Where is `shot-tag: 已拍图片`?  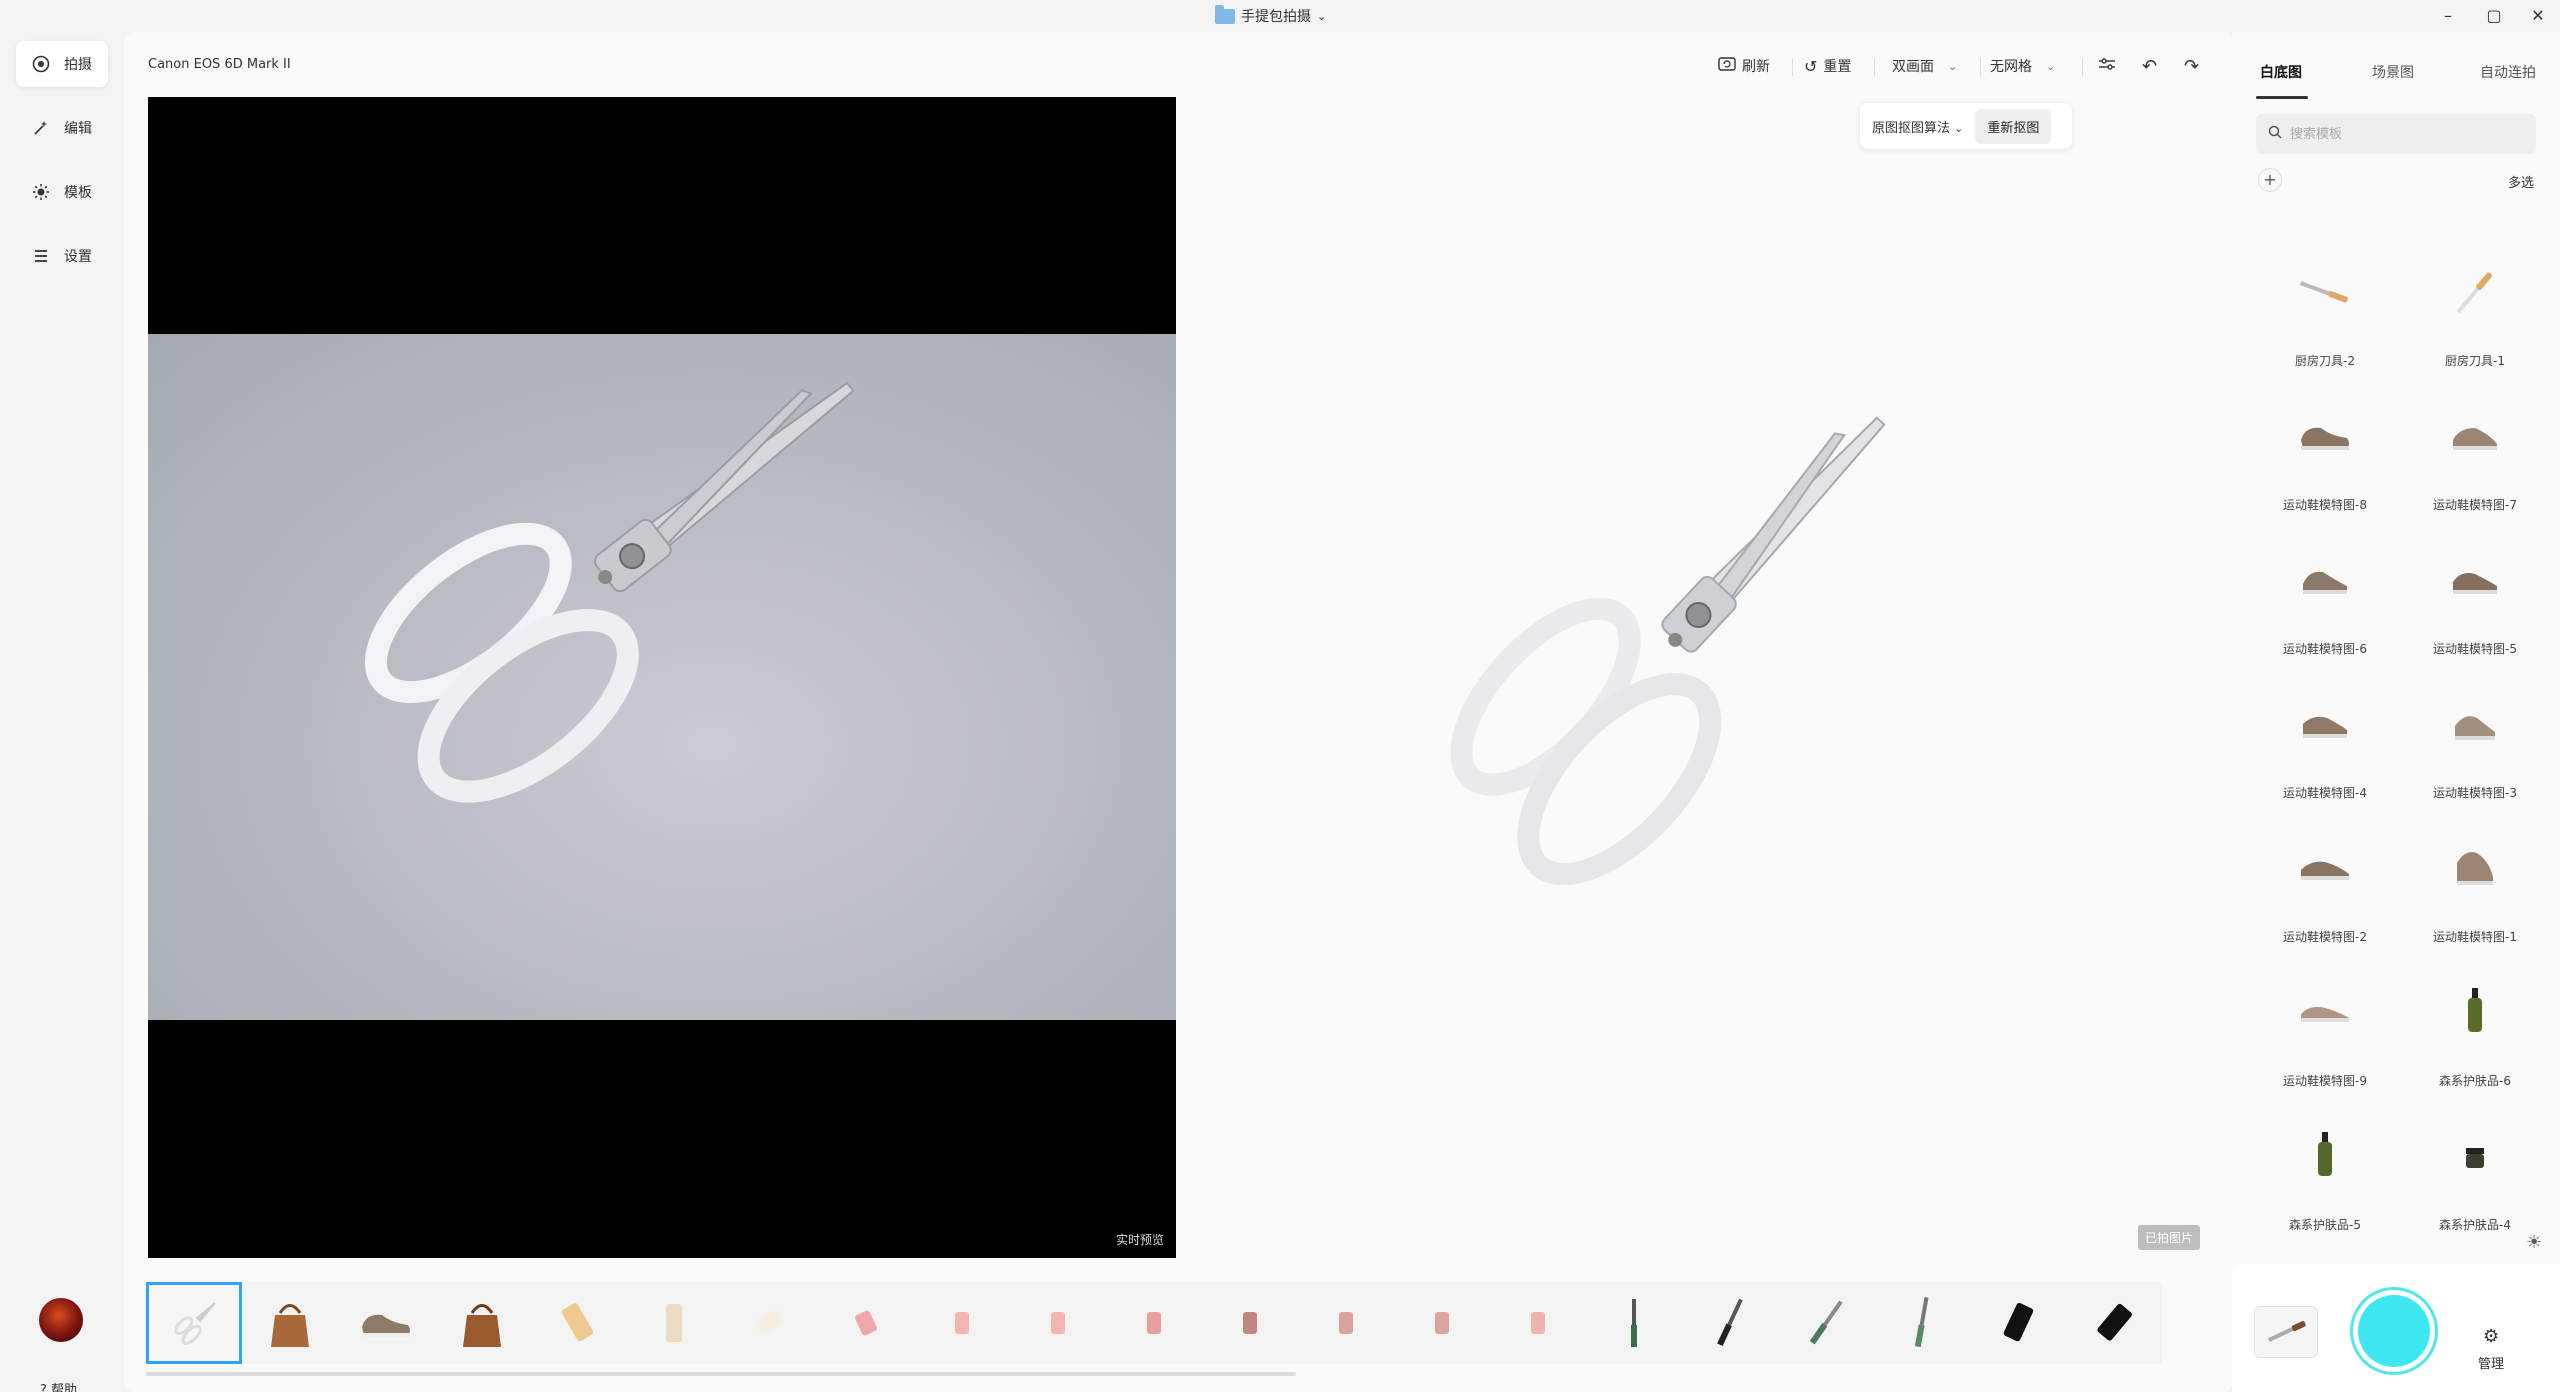 shot-tag: 已拍图片 is located at coordinates (2169, 1237).